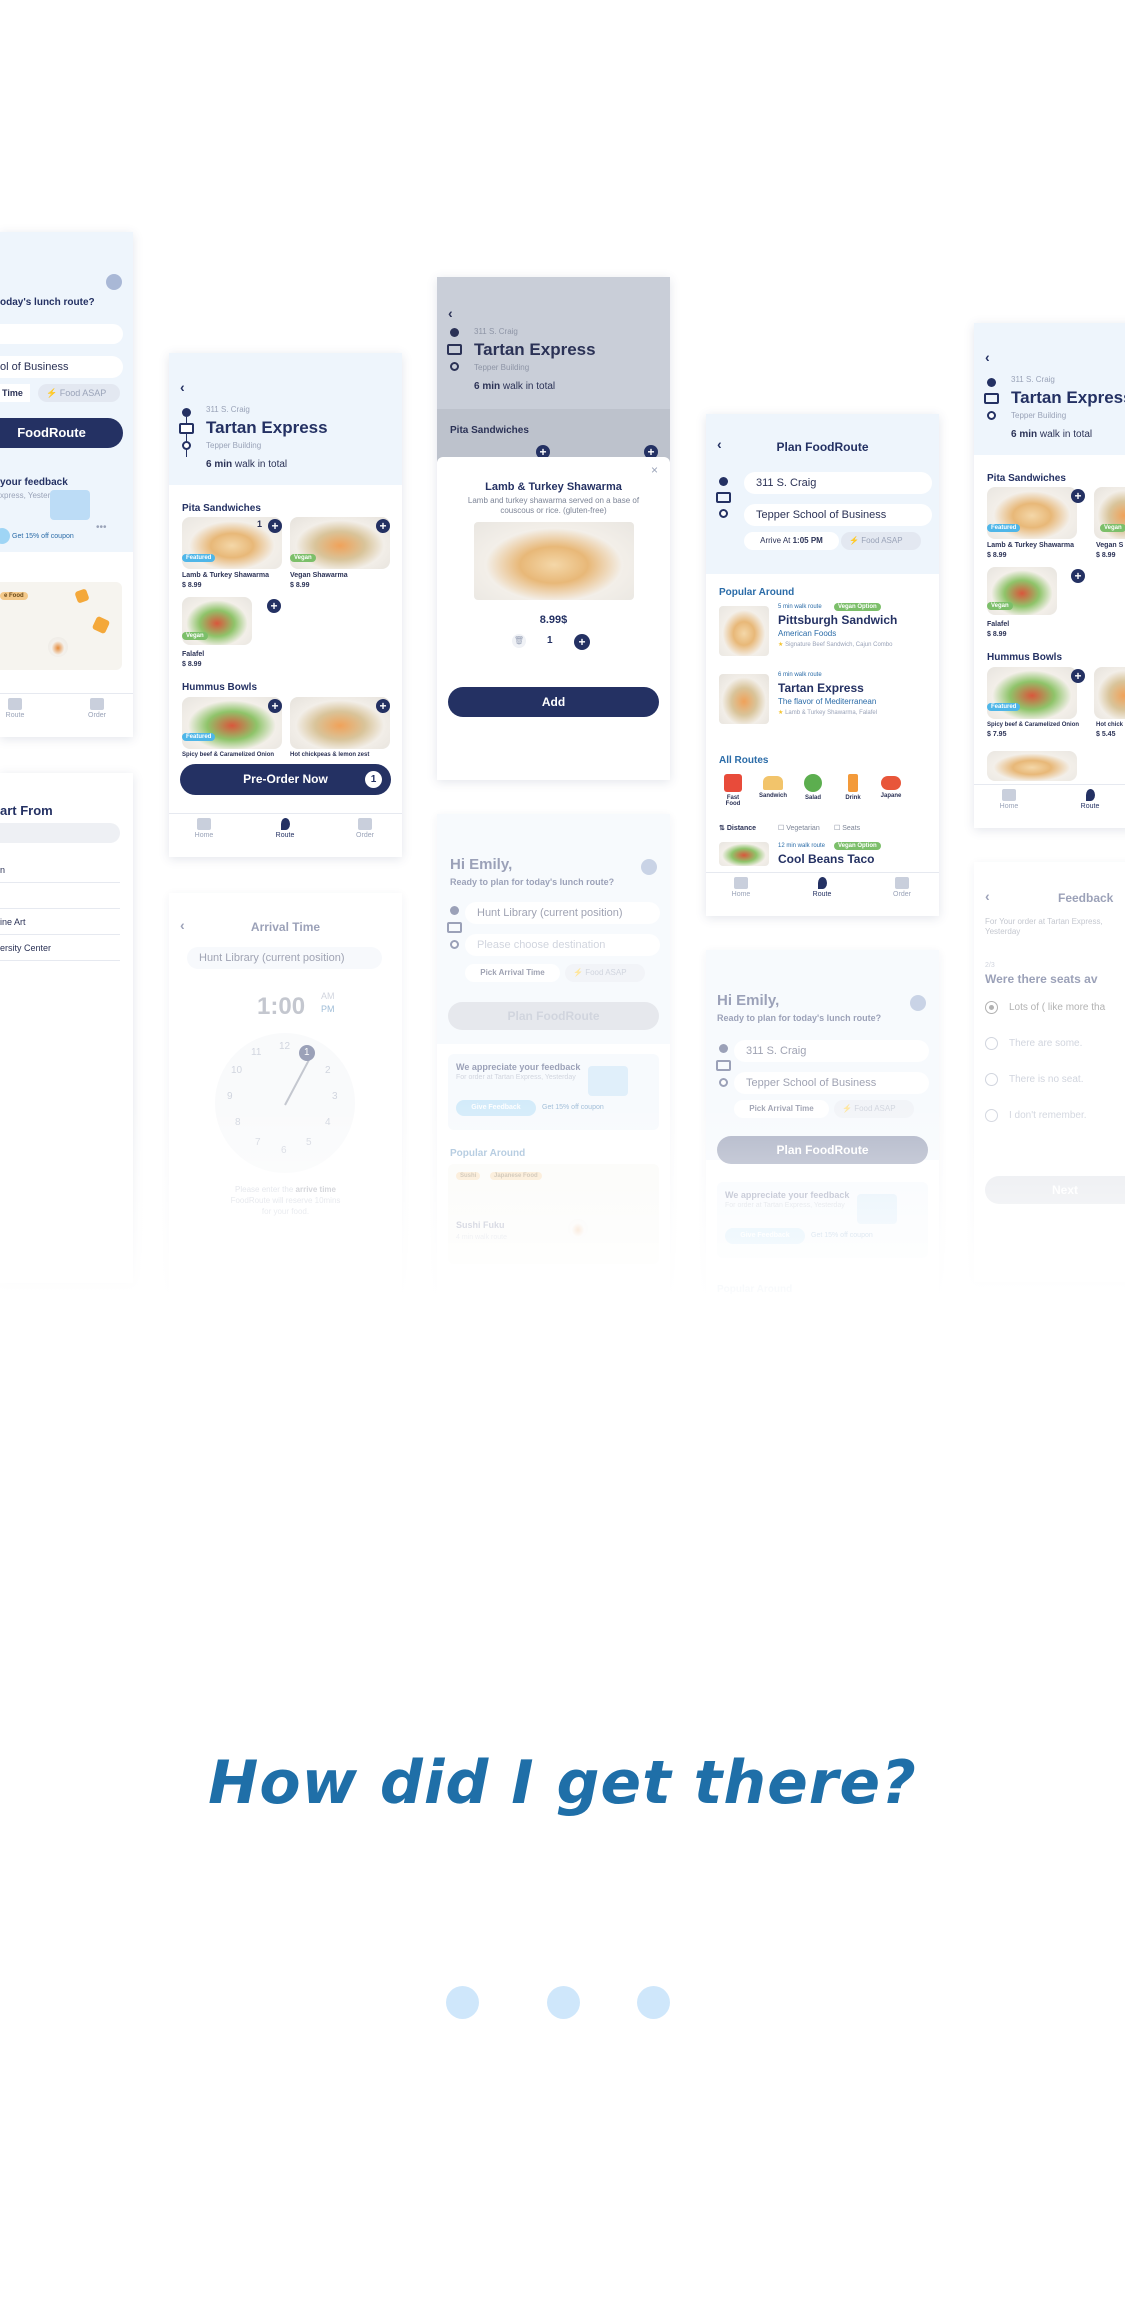  What do you see at coordinates (799, 828) in the screenshot?
I see `vegetarian-checkbox: ☐ Vegetarian` at bounding box center [799, 828].